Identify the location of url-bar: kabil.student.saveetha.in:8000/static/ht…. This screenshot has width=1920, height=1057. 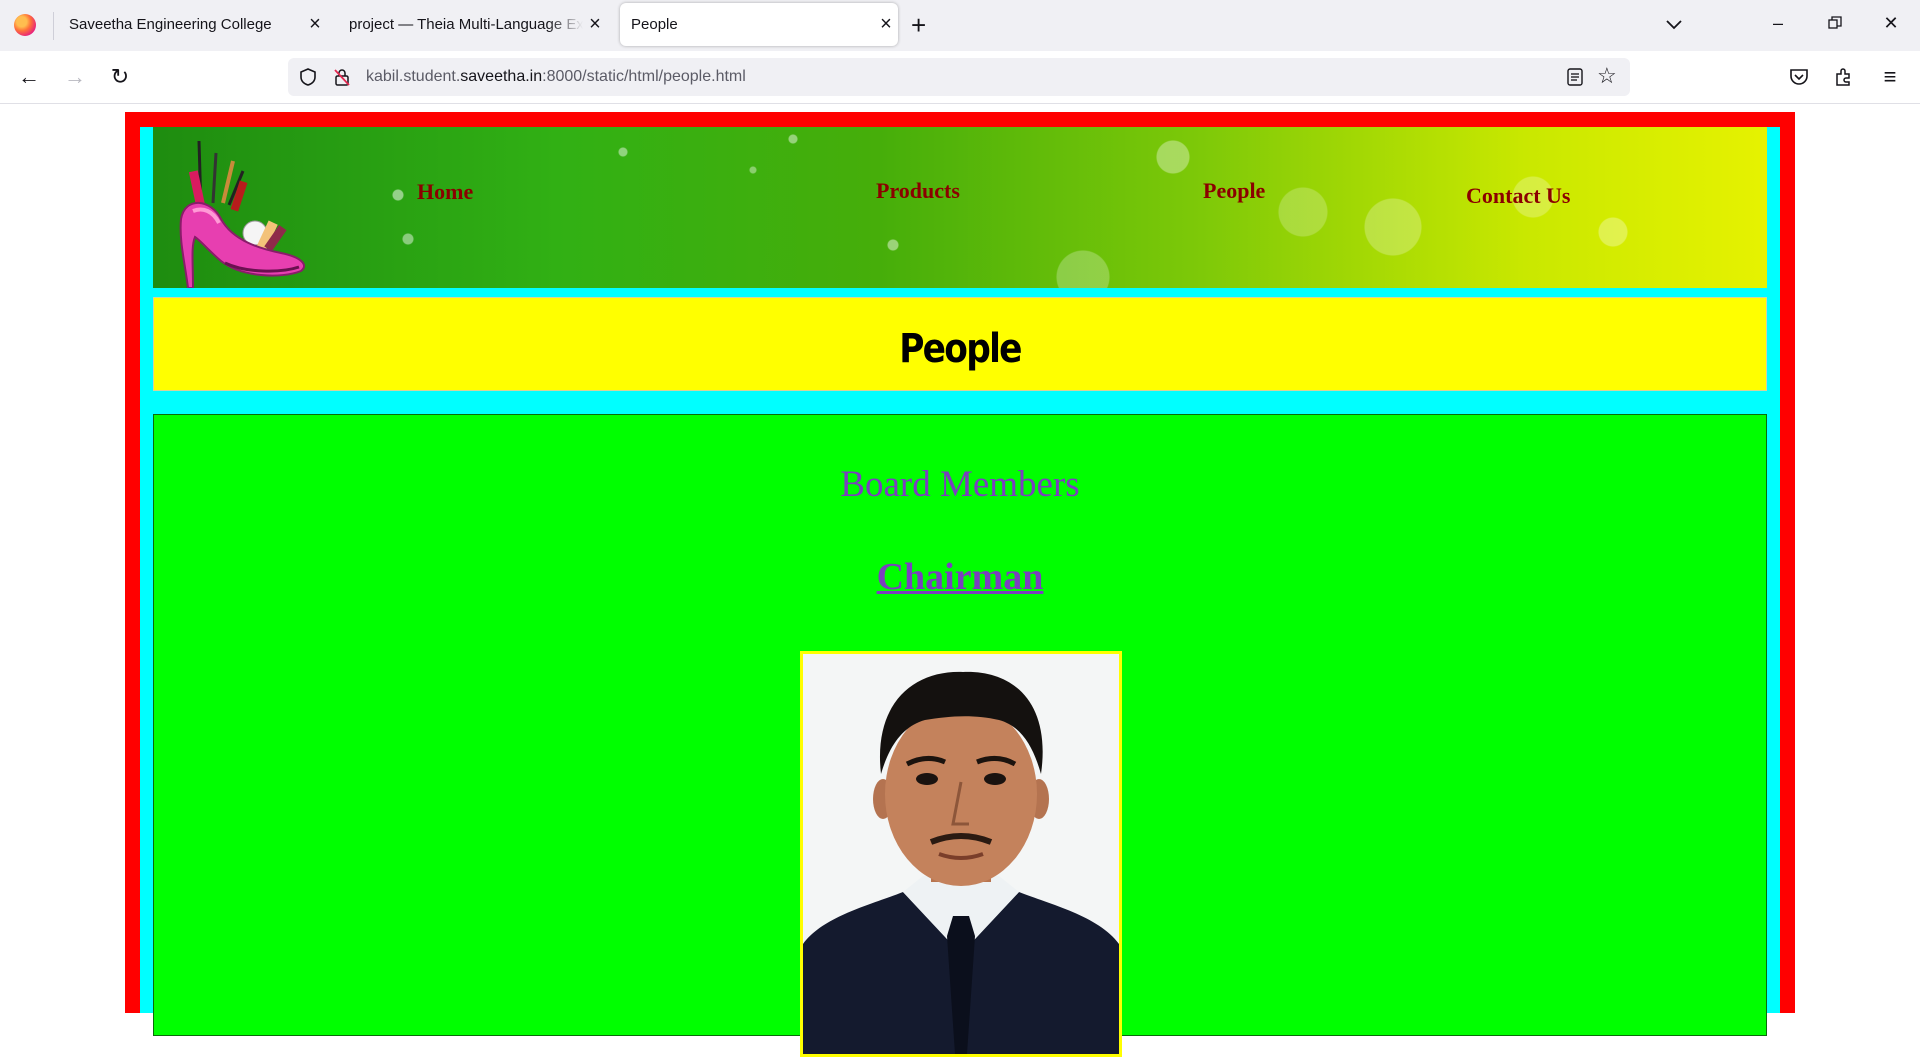
(959, 77).